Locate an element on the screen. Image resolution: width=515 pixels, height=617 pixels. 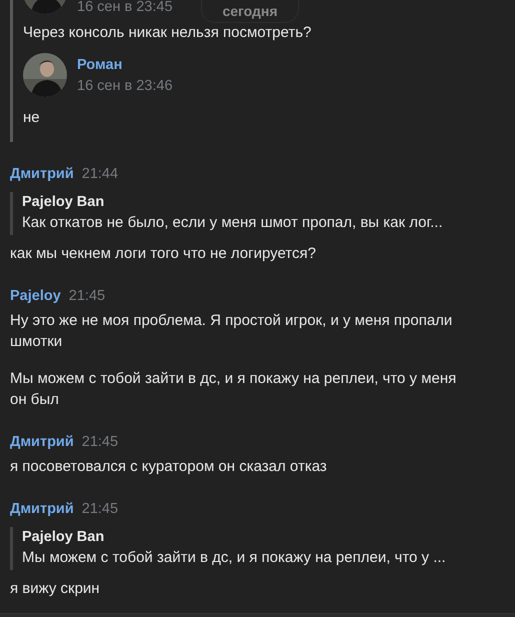
author-name: Pajeloy is located at coordinates (35, 296).